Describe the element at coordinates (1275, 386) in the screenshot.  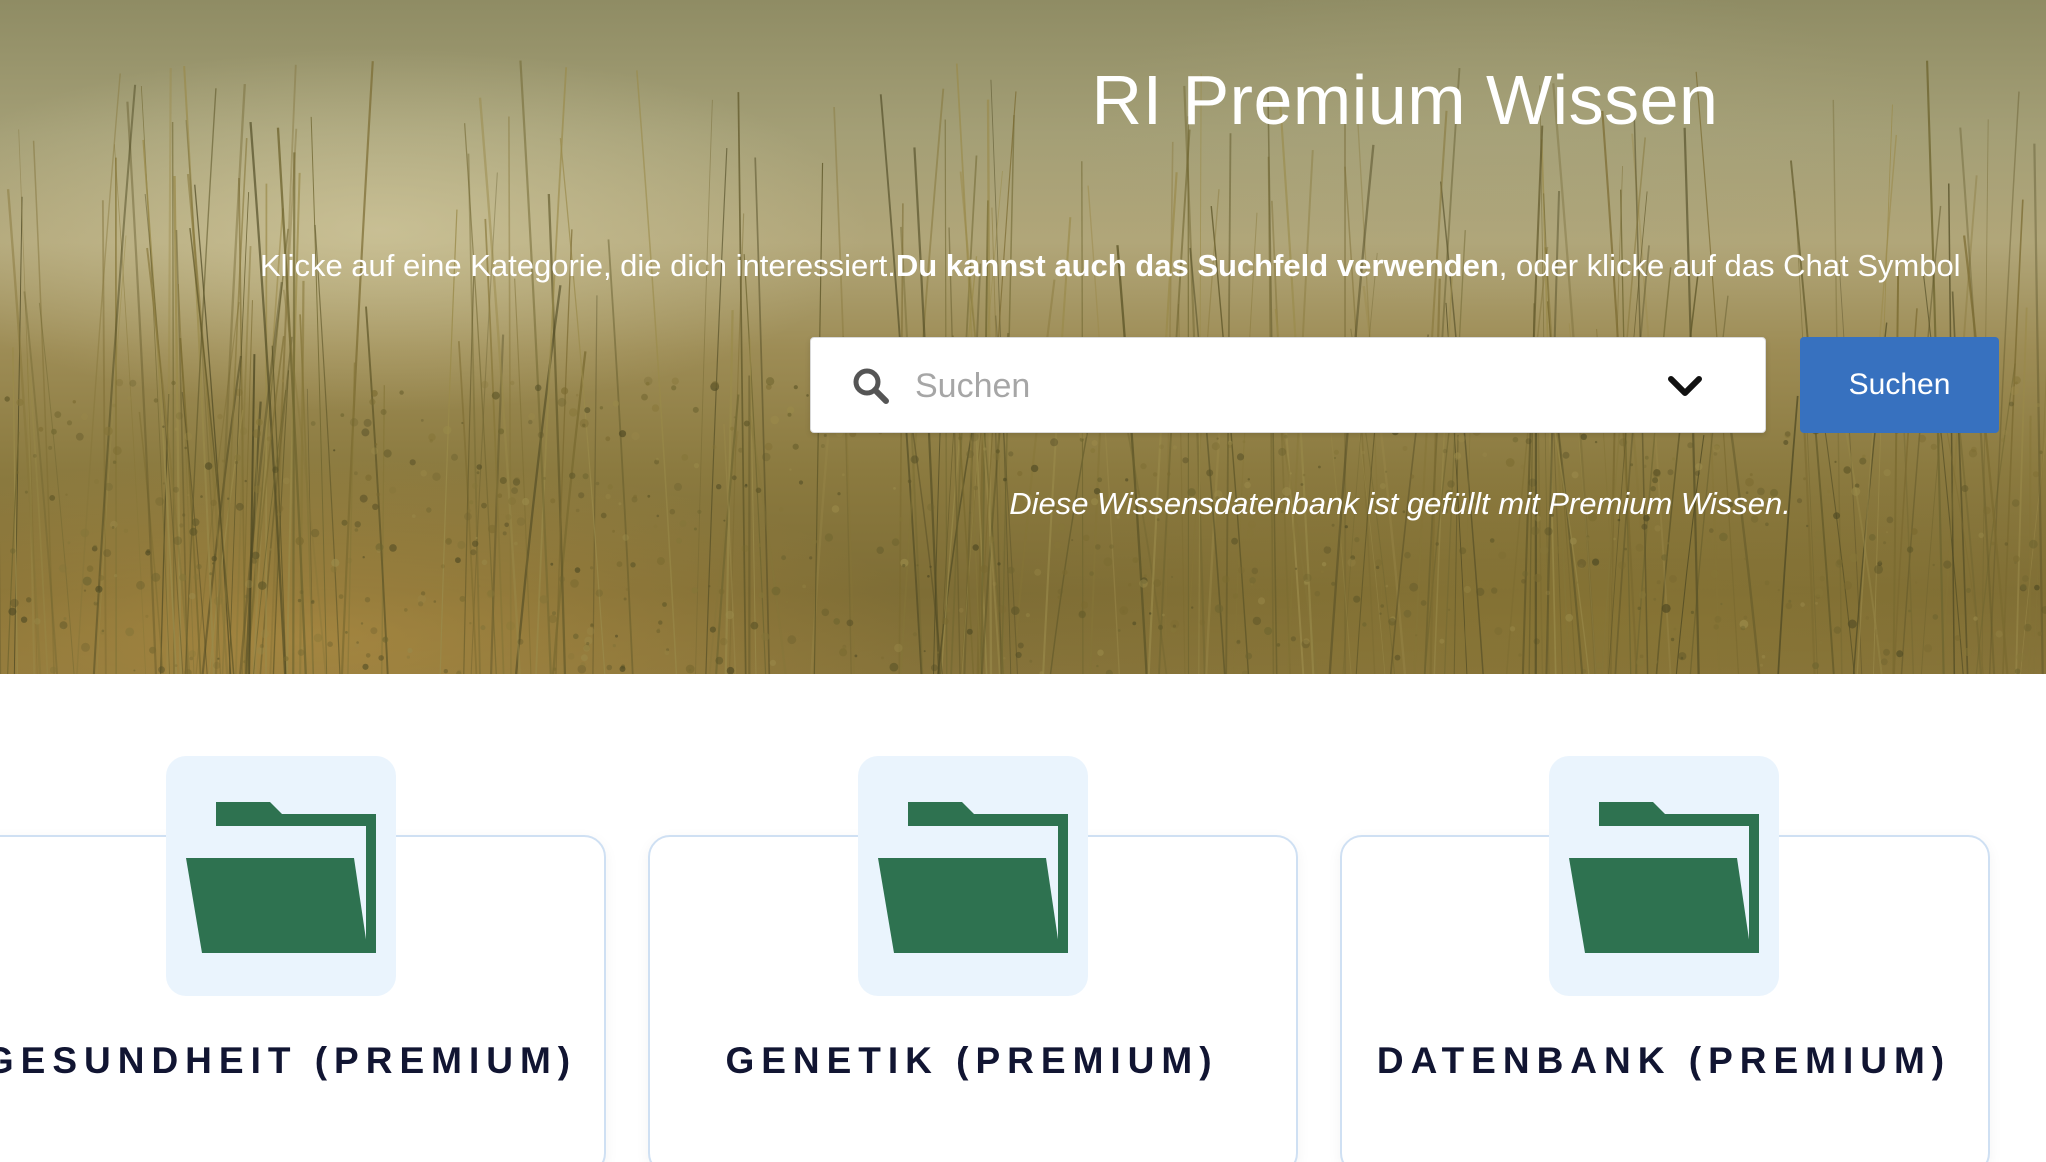
I see `search-input` at that location.